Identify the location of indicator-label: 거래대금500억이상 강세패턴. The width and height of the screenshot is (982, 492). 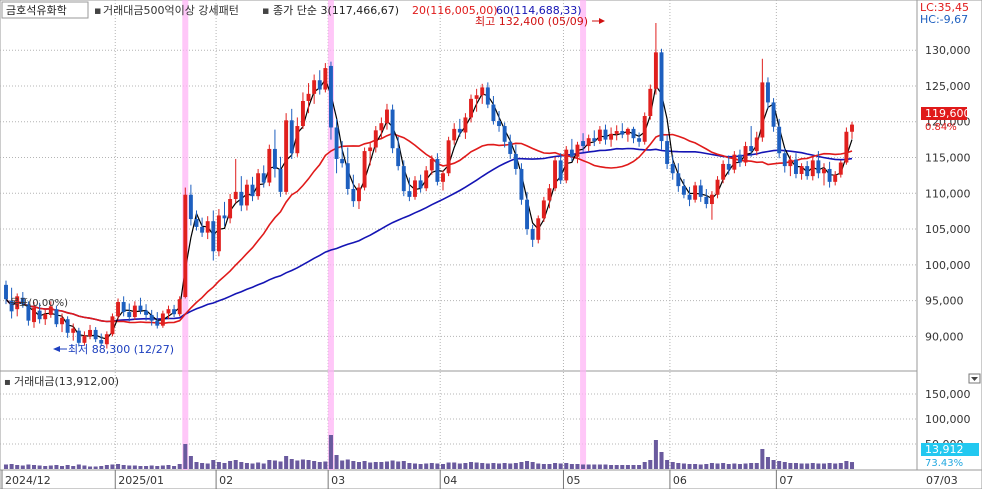
(171, 10).